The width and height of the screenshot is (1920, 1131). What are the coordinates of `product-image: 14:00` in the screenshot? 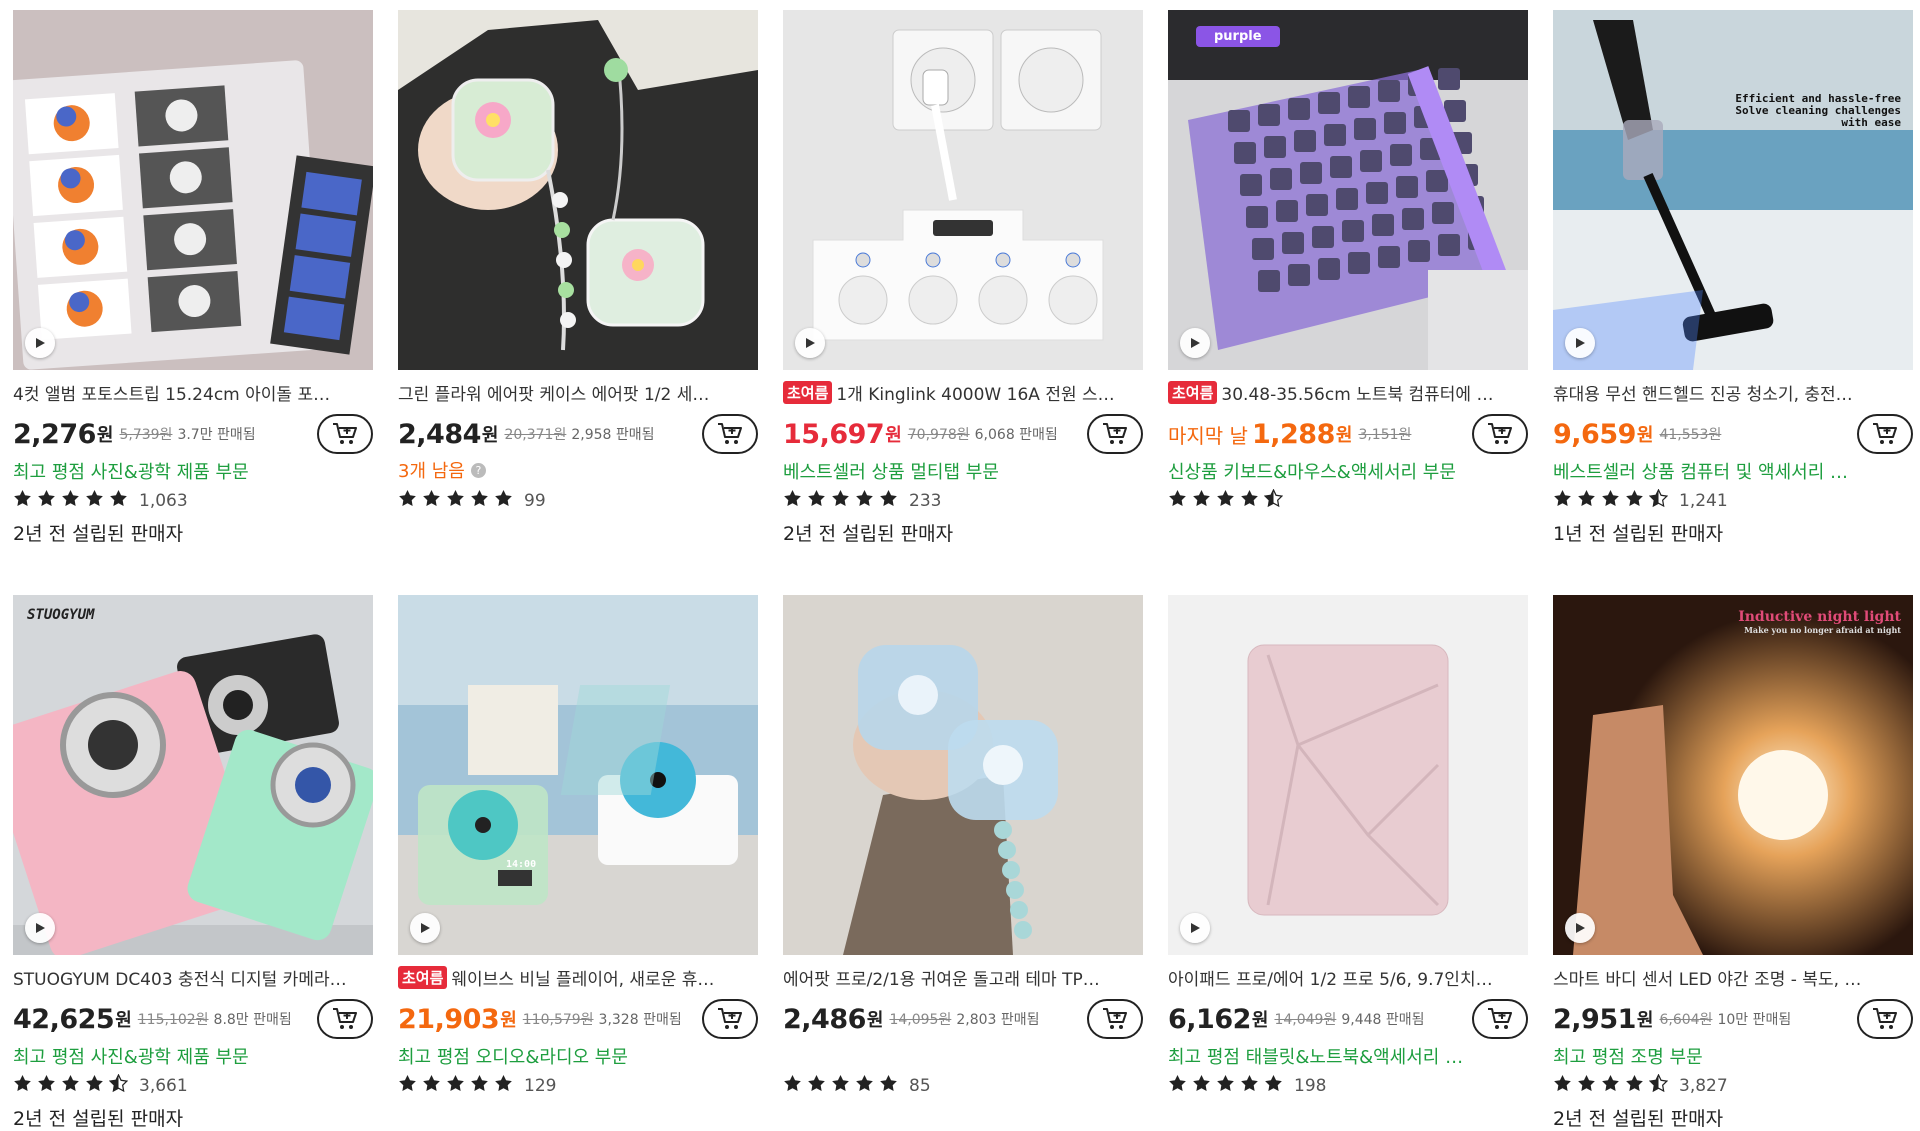 It's located at (578, 775).